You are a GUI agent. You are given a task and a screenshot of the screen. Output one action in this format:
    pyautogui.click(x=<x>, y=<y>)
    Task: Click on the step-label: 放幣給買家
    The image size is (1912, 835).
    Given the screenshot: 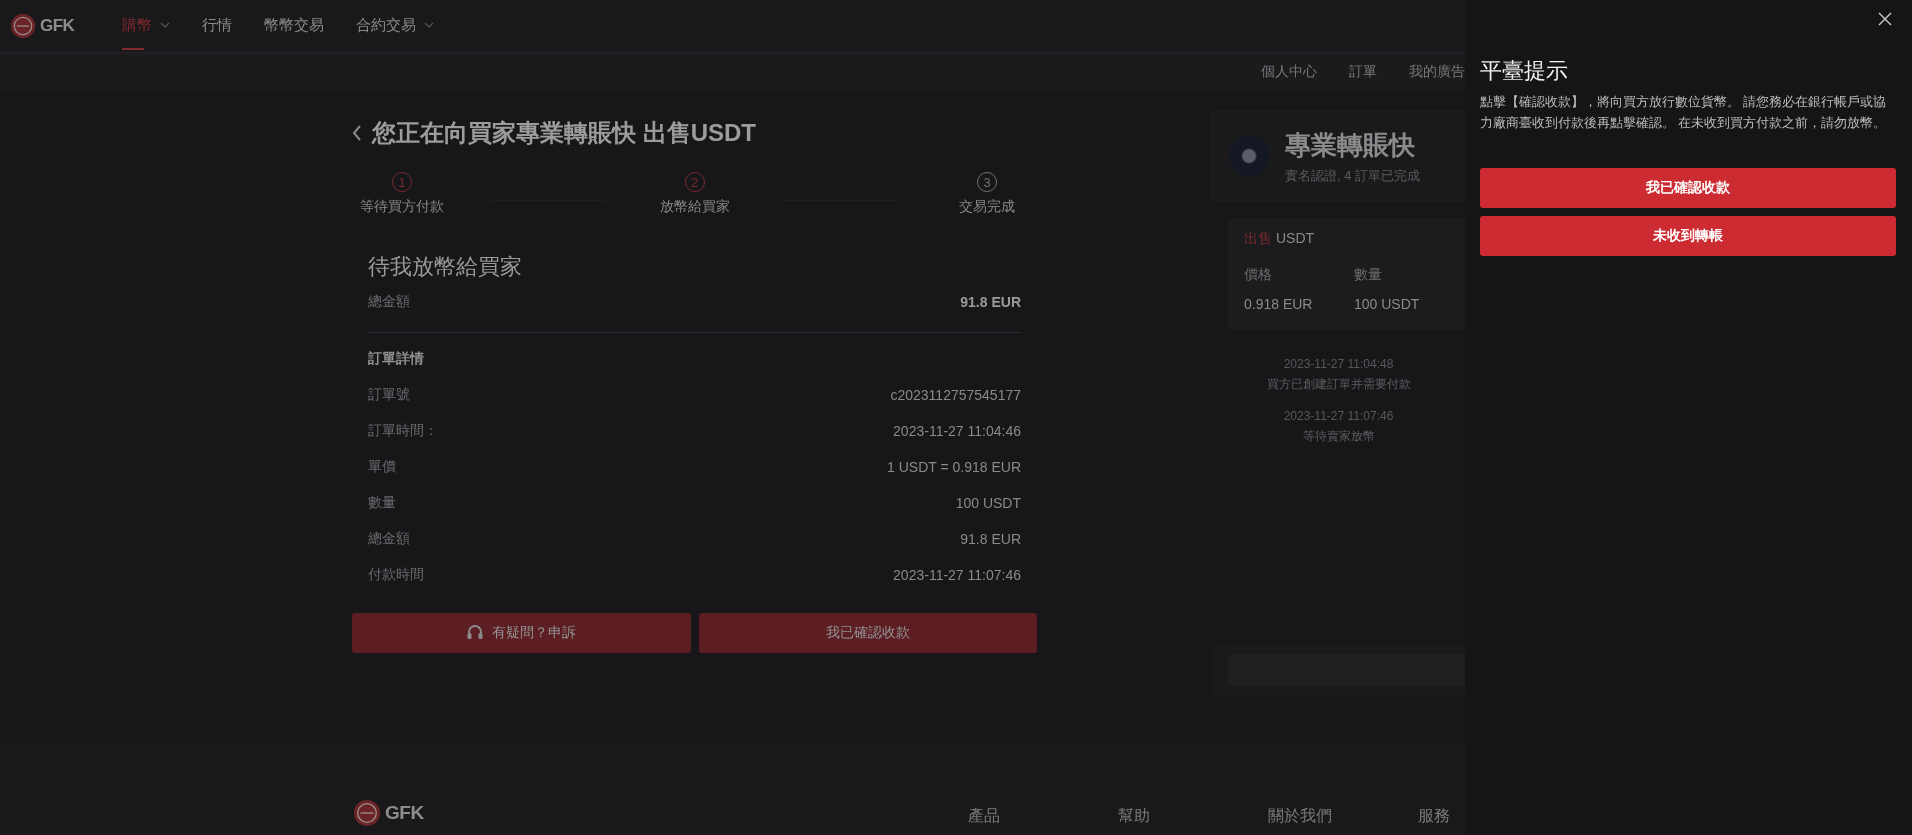 What is the action you would take?
    pyautogui.click(x=694, y=207)
    